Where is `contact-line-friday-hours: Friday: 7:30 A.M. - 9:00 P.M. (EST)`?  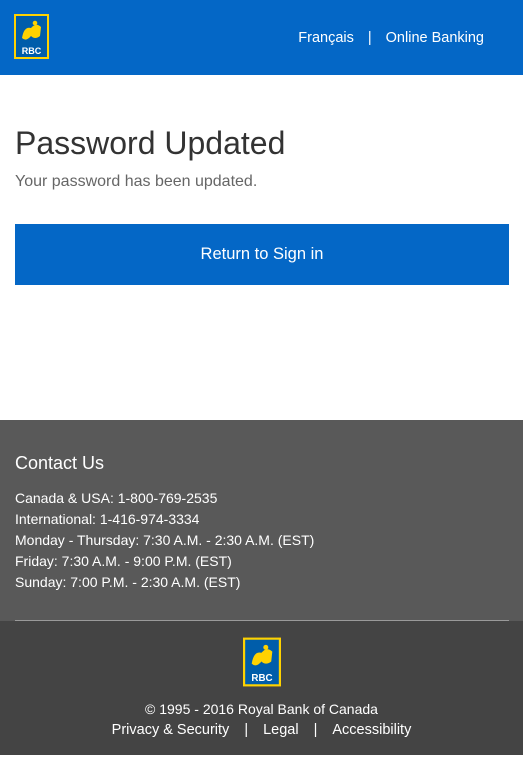 contact-line-friday-hours: Friday: 7:30 A.M. - 9:00 P.M. (EST) is located at coordinates (123, 561).